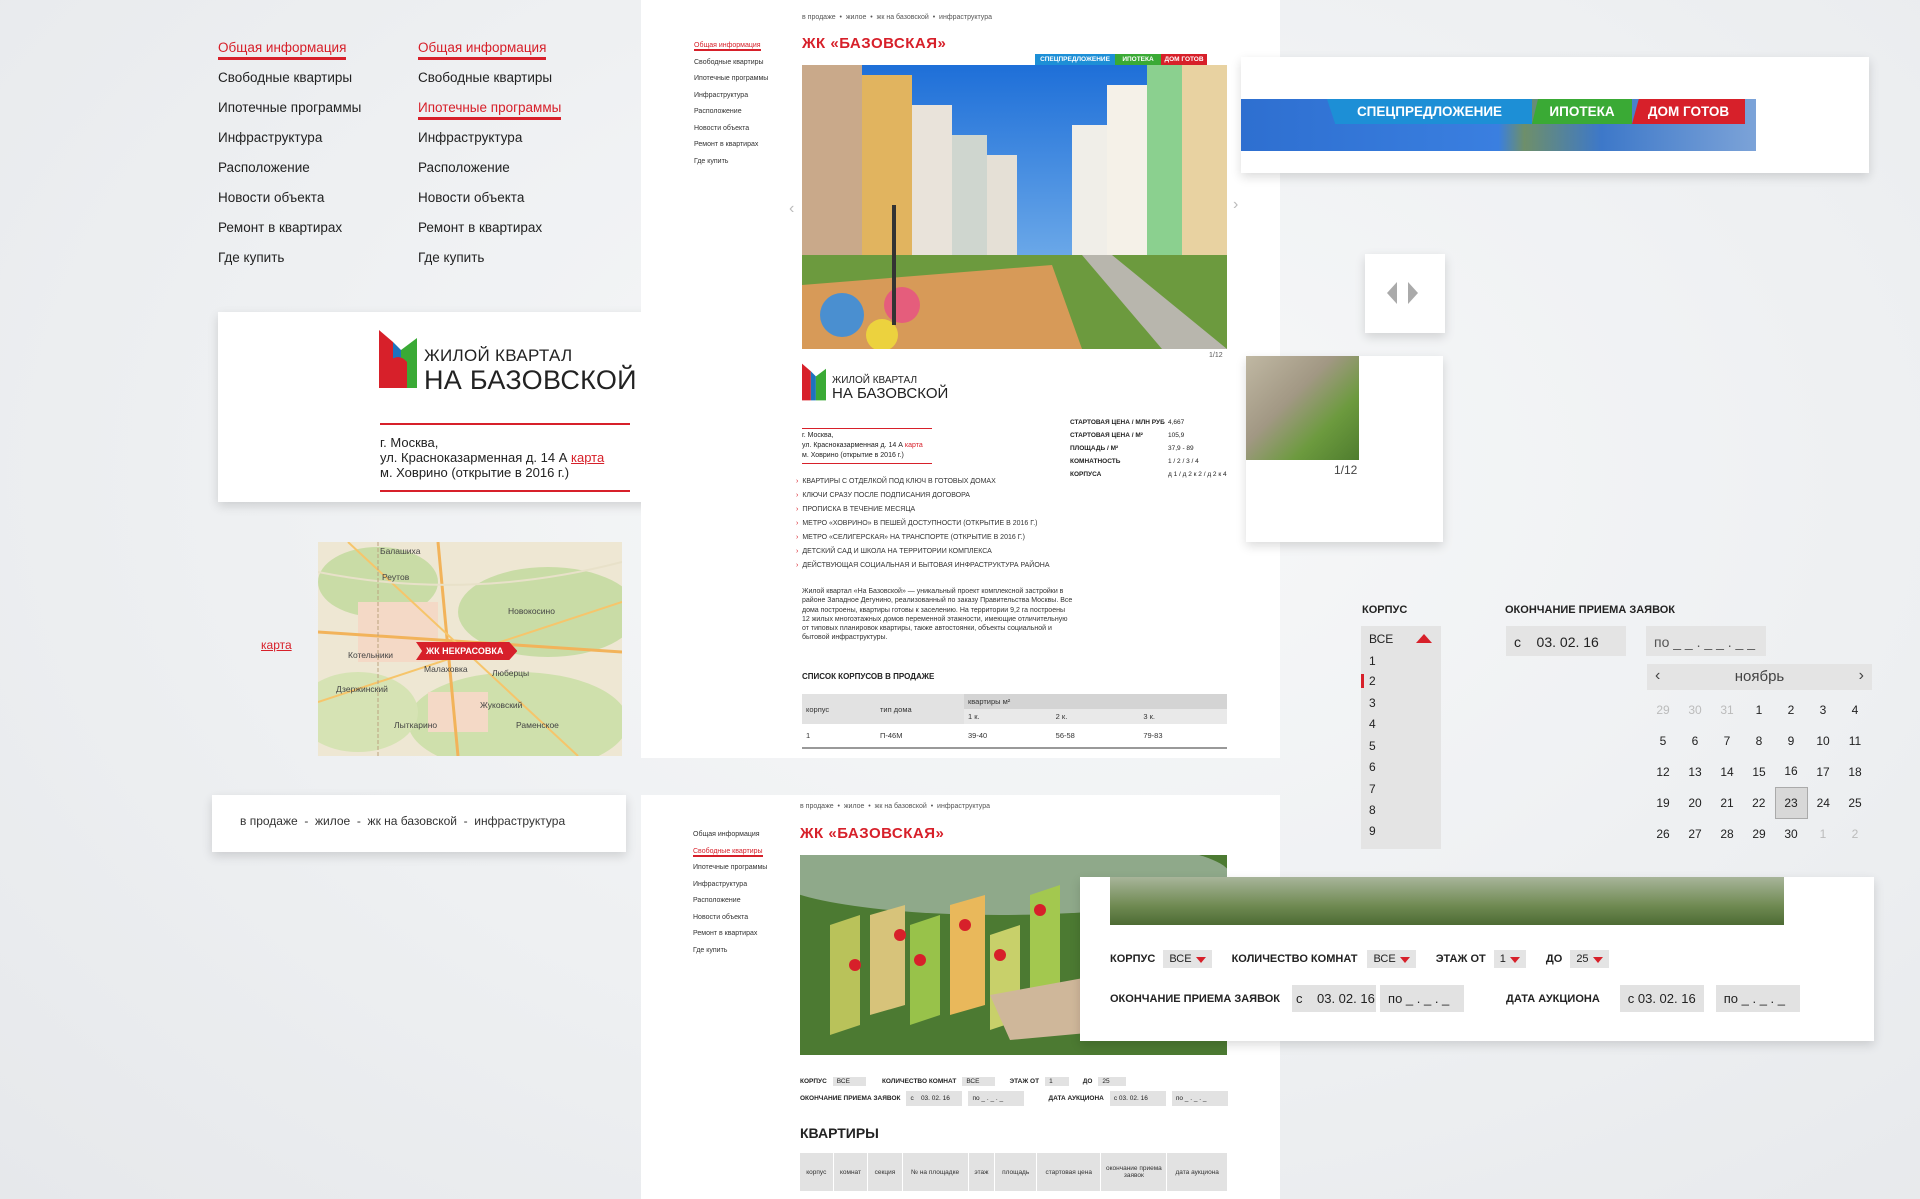 Image resolution: width=1920 pixels, height=1199 pixels. What do you see at coordinates (1372, 789) in the screenshot?
I see `korpus-option: 7` at bounding box center [1372, 789].